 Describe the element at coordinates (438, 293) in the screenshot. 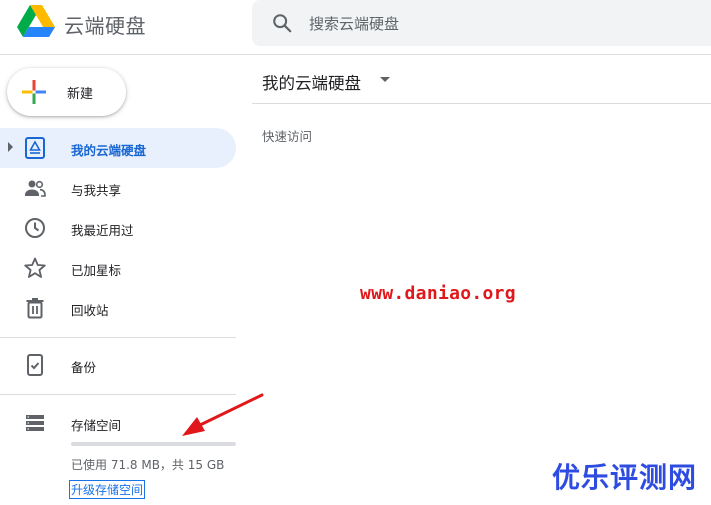

I see `watermark-url: www.daniao.org` at that location.